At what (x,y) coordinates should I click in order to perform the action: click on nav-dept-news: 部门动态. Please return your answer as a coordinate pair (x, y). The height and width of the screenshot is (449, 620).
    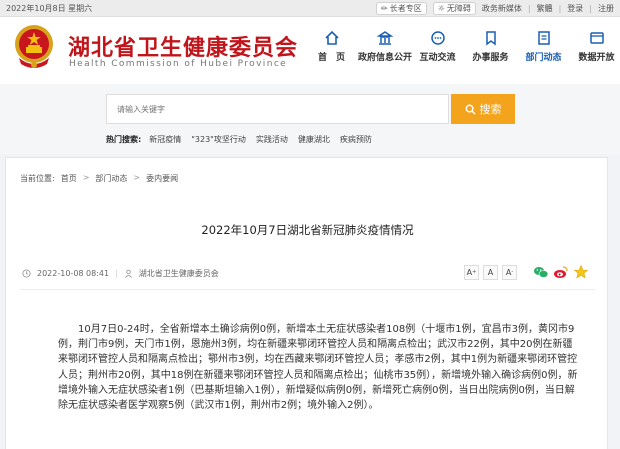
    Looking at the image, I should click on (543, 46).